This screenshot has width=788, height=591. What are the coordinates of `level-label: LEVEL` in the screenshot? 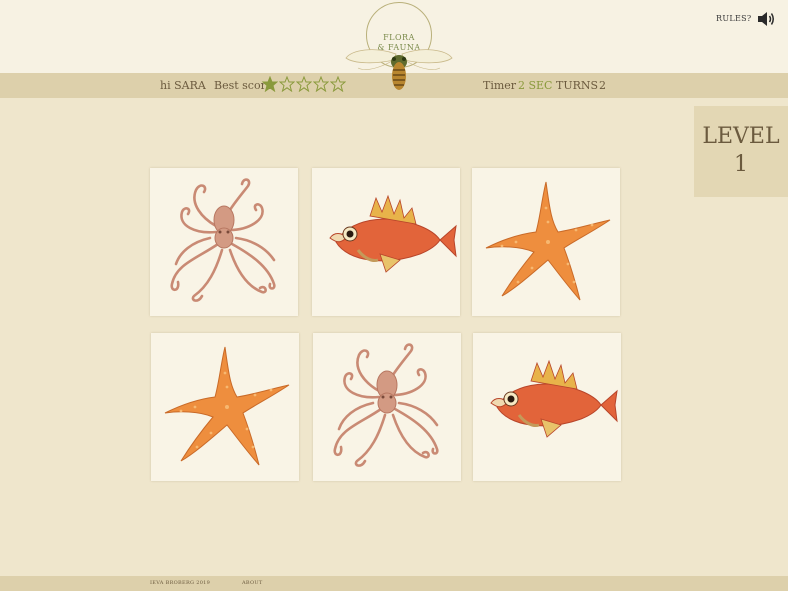 It's located at (741, 136).